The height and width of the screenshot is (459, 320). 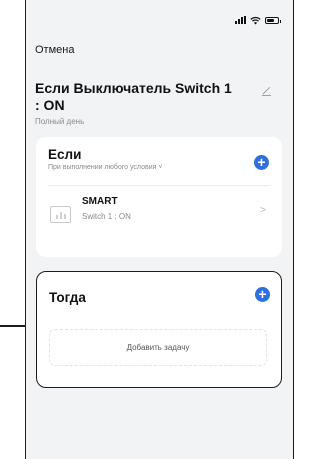 What do you see at coordinates (67, 297) in the screenshot?
I see `then-section-title: Тогда` at bounding box center [67, 297].